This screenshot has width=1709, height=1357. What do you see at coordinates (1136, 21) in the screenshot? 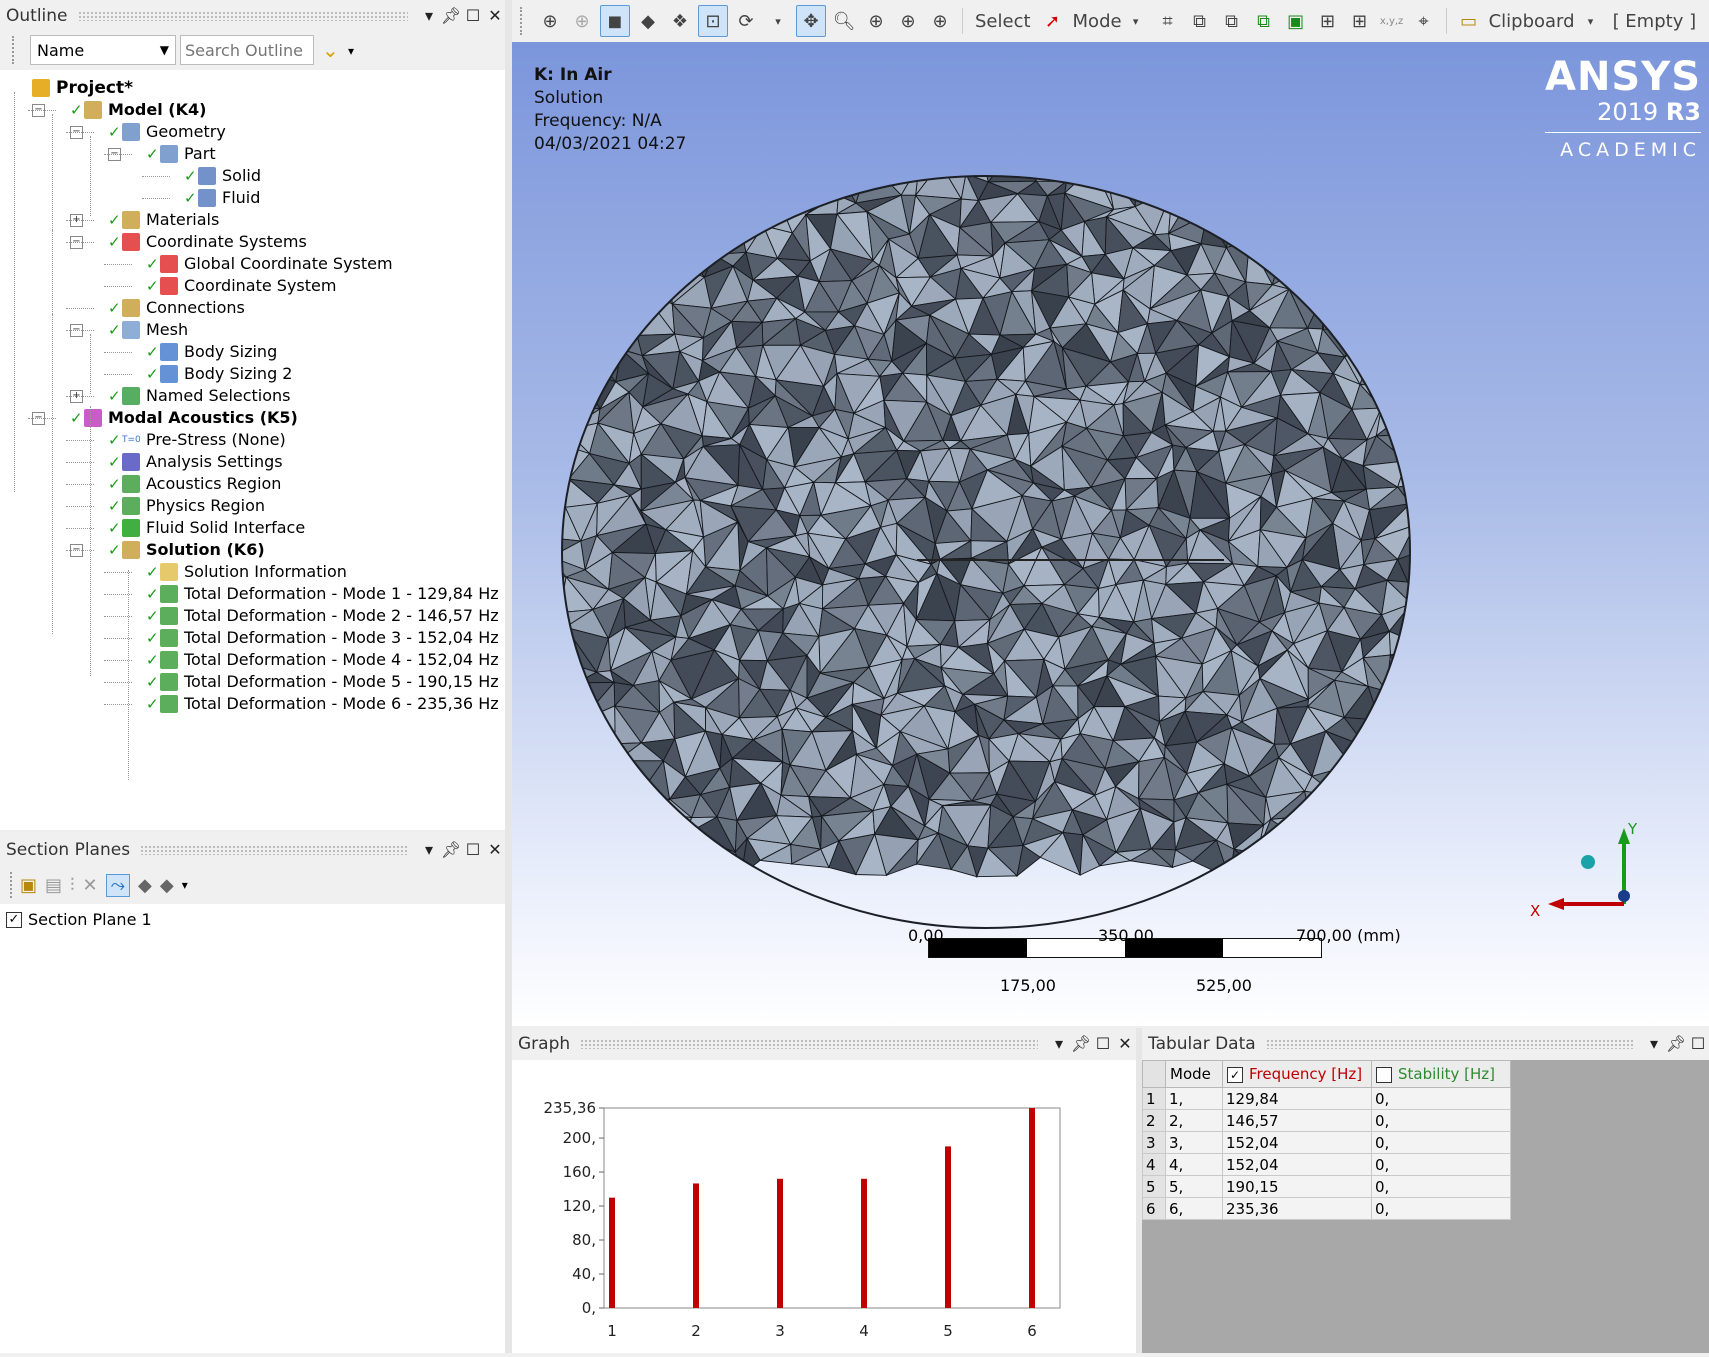
I see `mode-dropdown-icon: ▾` at bounding box center [1136, 21].